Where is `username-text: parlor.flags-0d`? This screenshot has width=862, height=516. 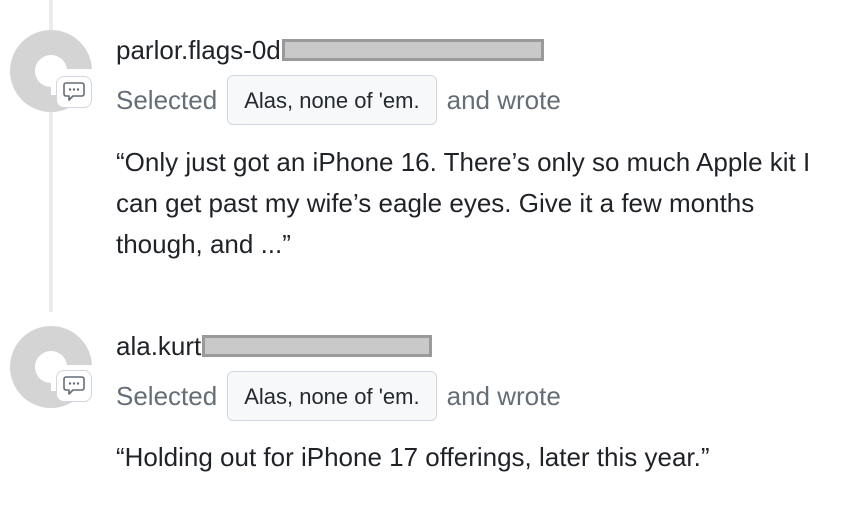
username-text: parlor.flags-0d is located at coordinates (198, 50).